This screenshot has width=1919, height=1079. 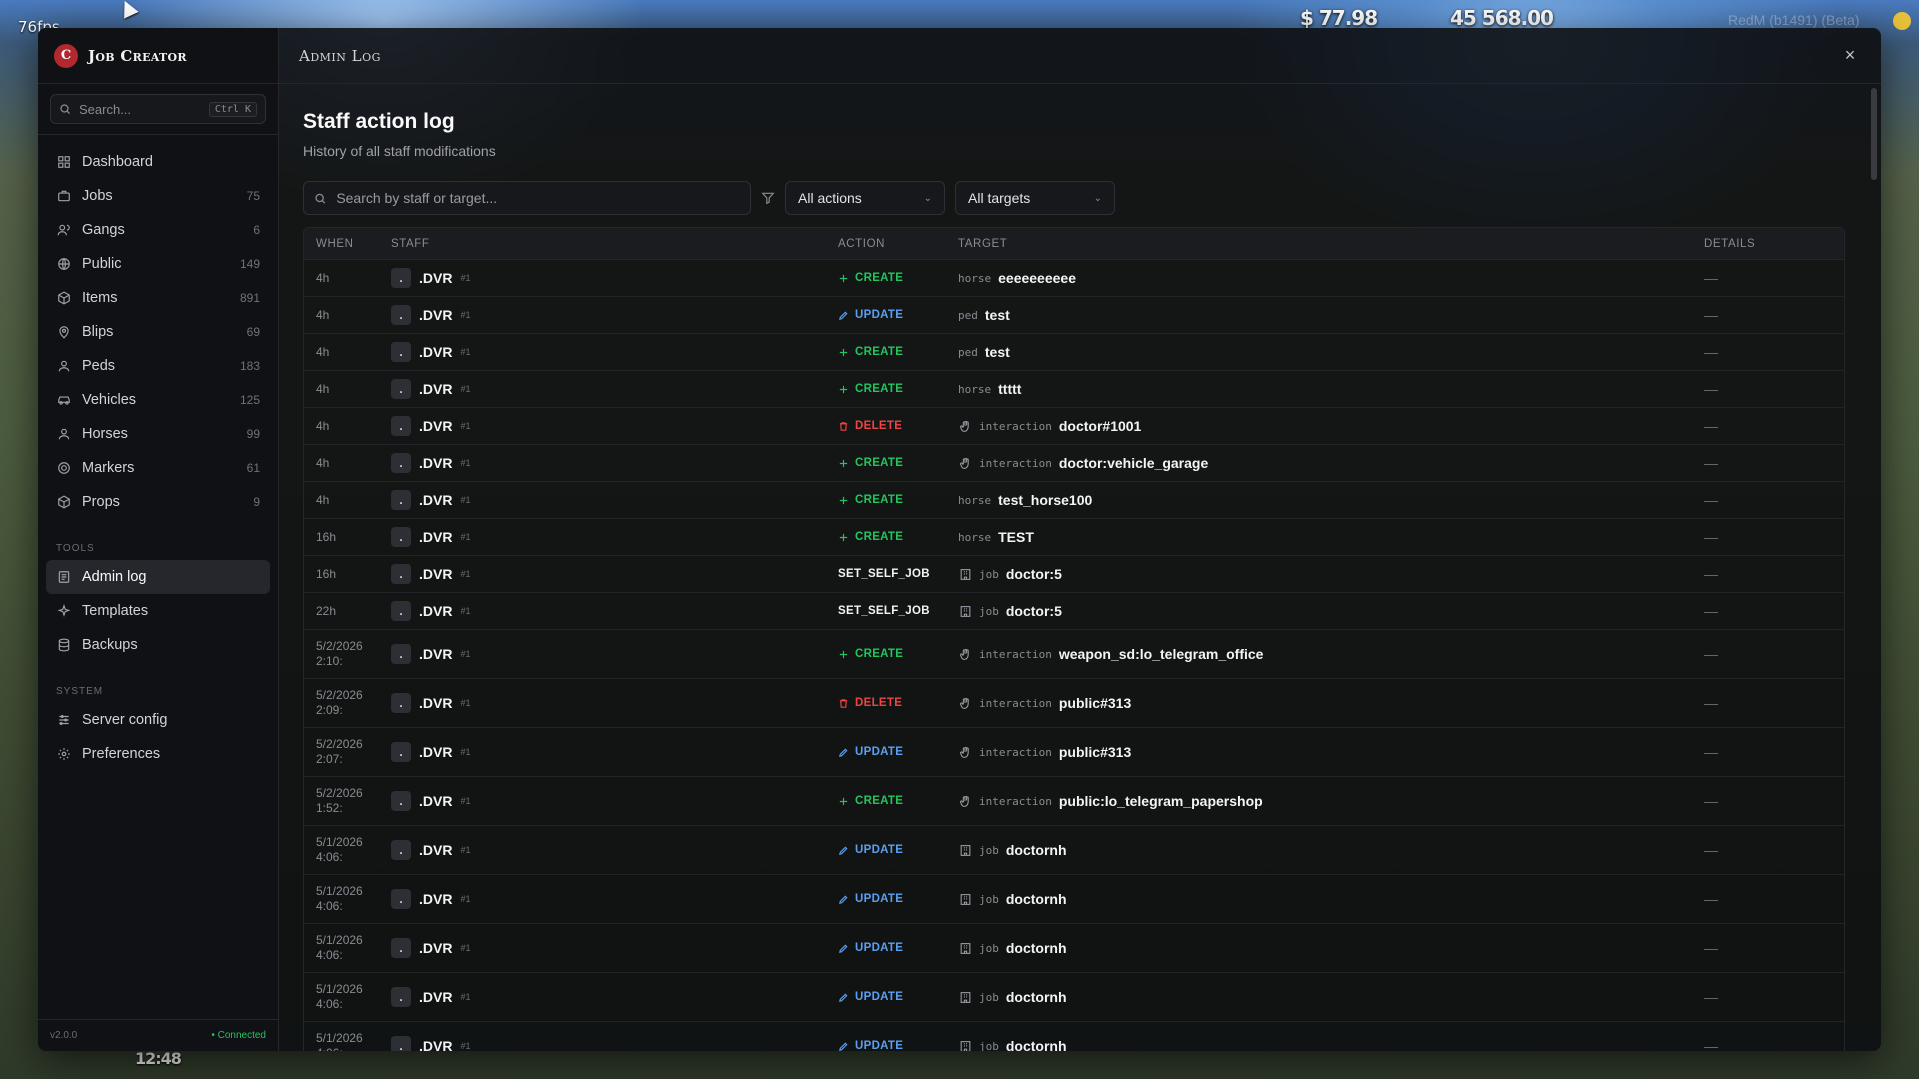 What do you see at coordinates (1774, 244) in the screenshot?
I see `col-header-details: Details` at bounding box center [1774, 244].